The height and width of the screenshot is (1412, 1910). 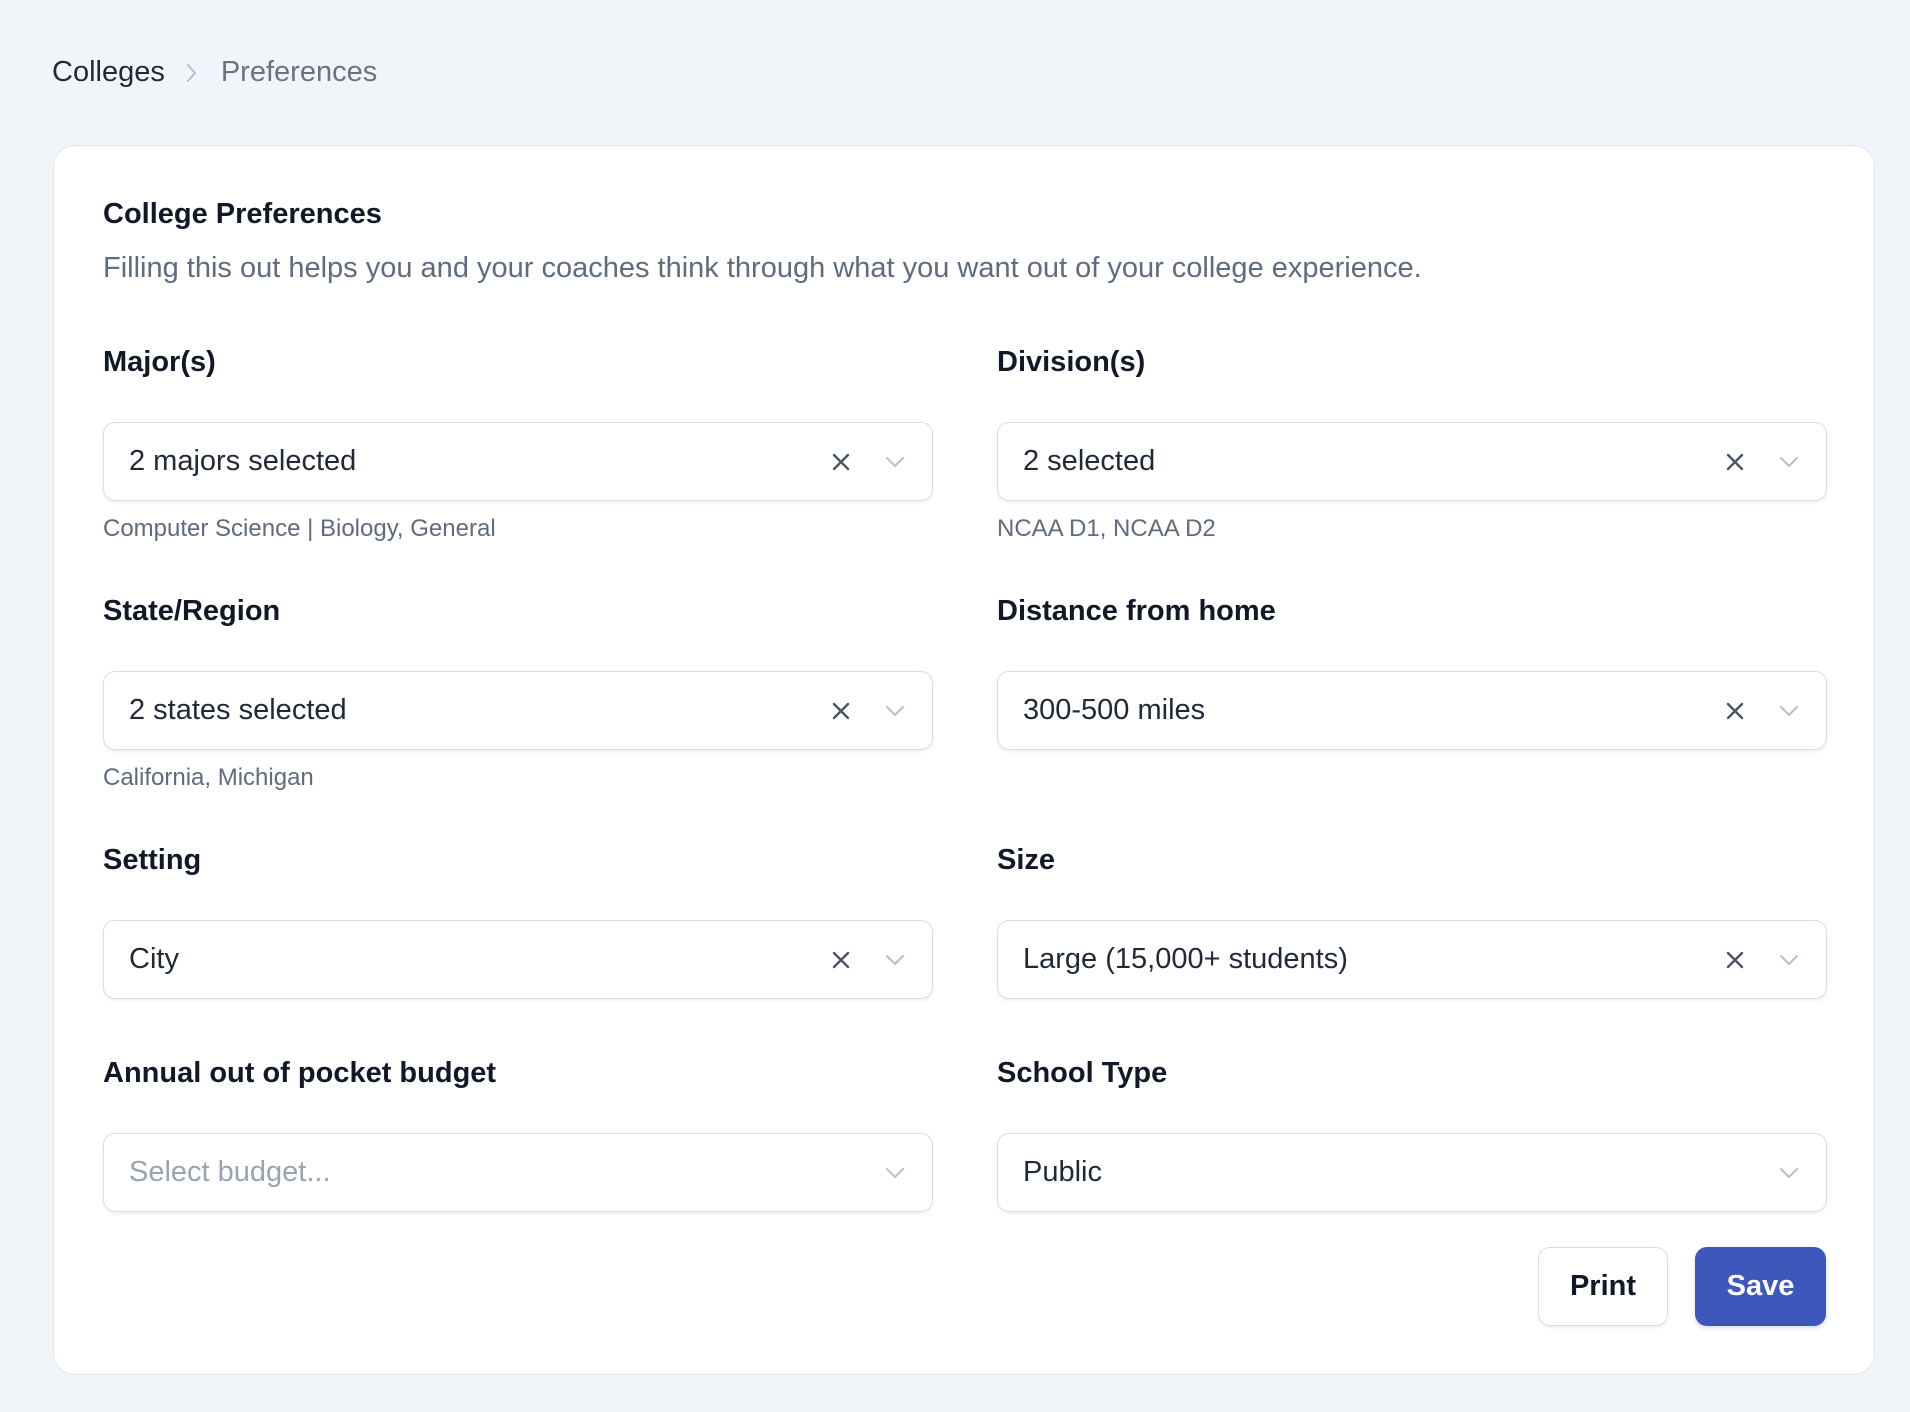 I want to click on majors-value: 2 majors selected, so click(x=243, y=461).